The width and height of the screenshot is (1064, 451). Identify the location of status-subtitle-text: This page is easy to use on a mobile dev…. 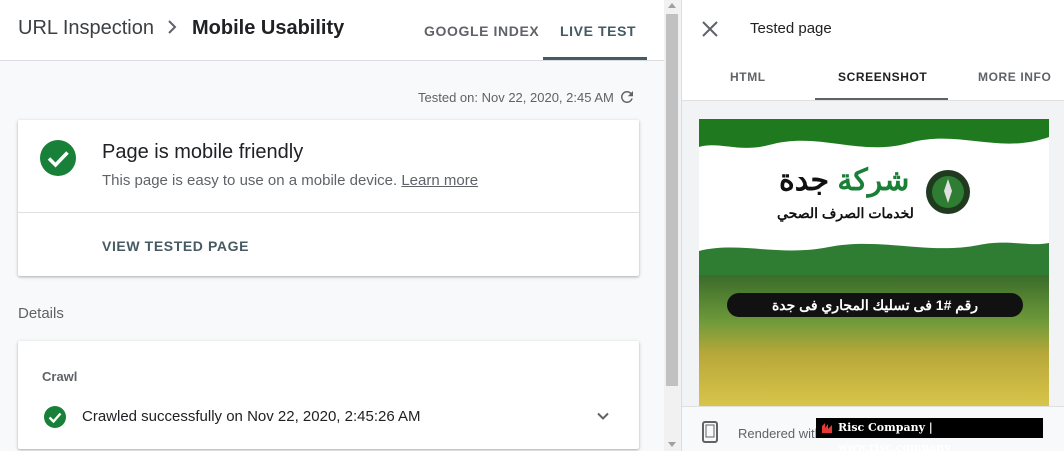
(250, 180).